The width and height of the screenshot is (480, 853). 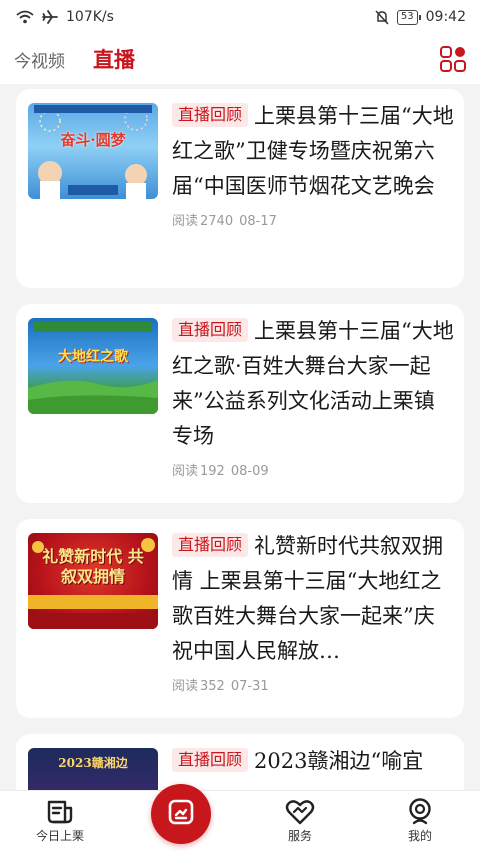 I want to click on network-speed: 107K/s, so click(x=90, y=17).